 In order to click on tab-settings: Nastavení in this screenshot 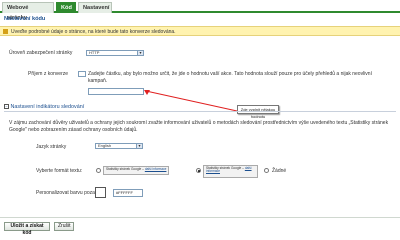, I will do `click(95, 7)`.